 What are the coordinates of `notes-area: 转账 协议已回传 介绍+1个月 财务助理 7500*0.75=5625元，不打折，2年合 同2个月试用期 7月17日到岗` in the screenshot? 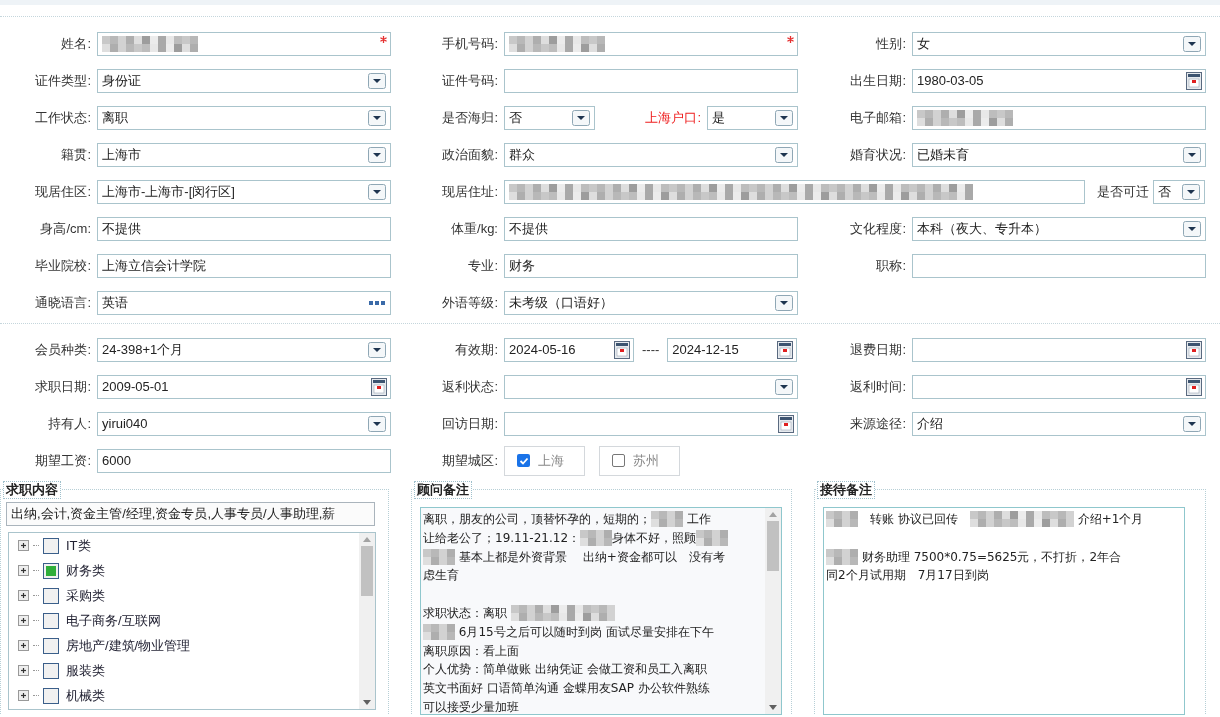 It's located at (1004, 611).